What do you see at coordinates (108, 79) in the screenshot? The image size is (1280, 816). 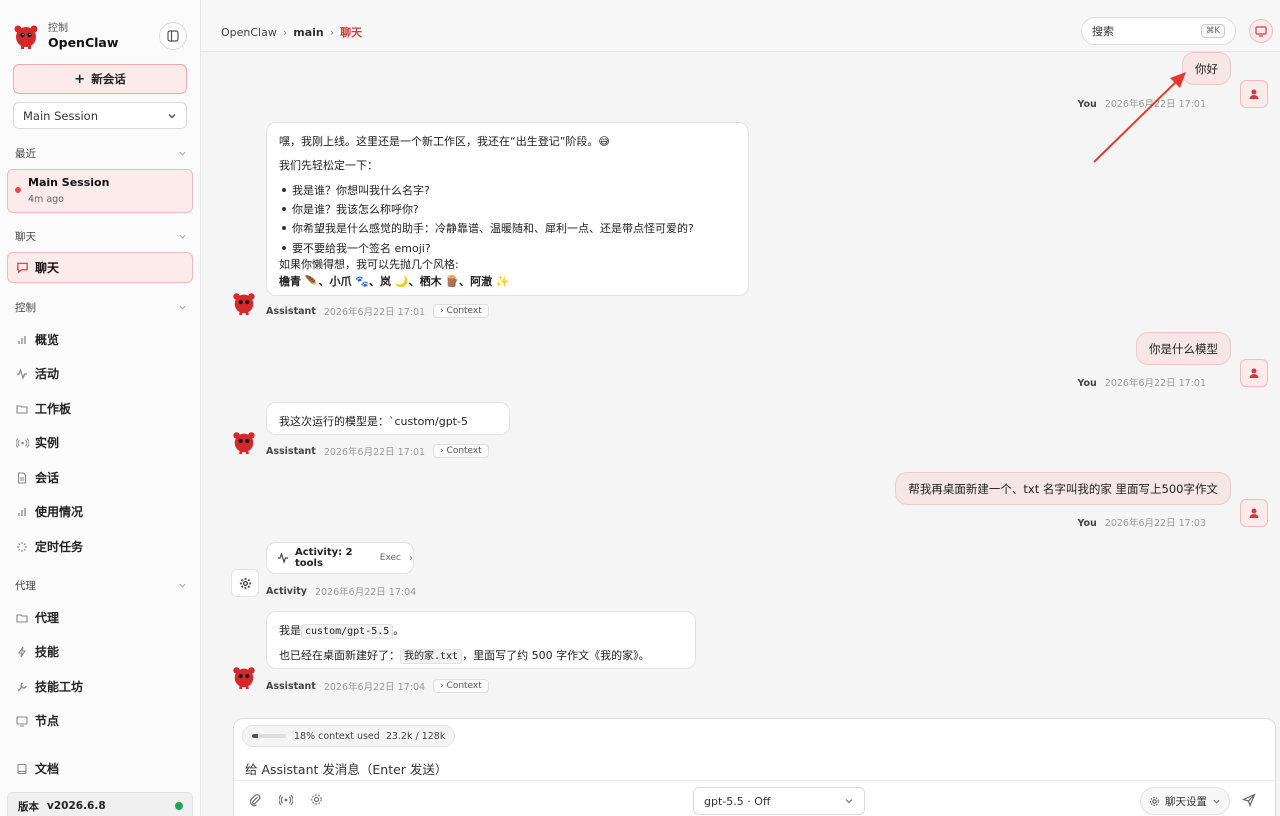 I see `new-chat-label: 新会话` at bounding box center [108, 79].